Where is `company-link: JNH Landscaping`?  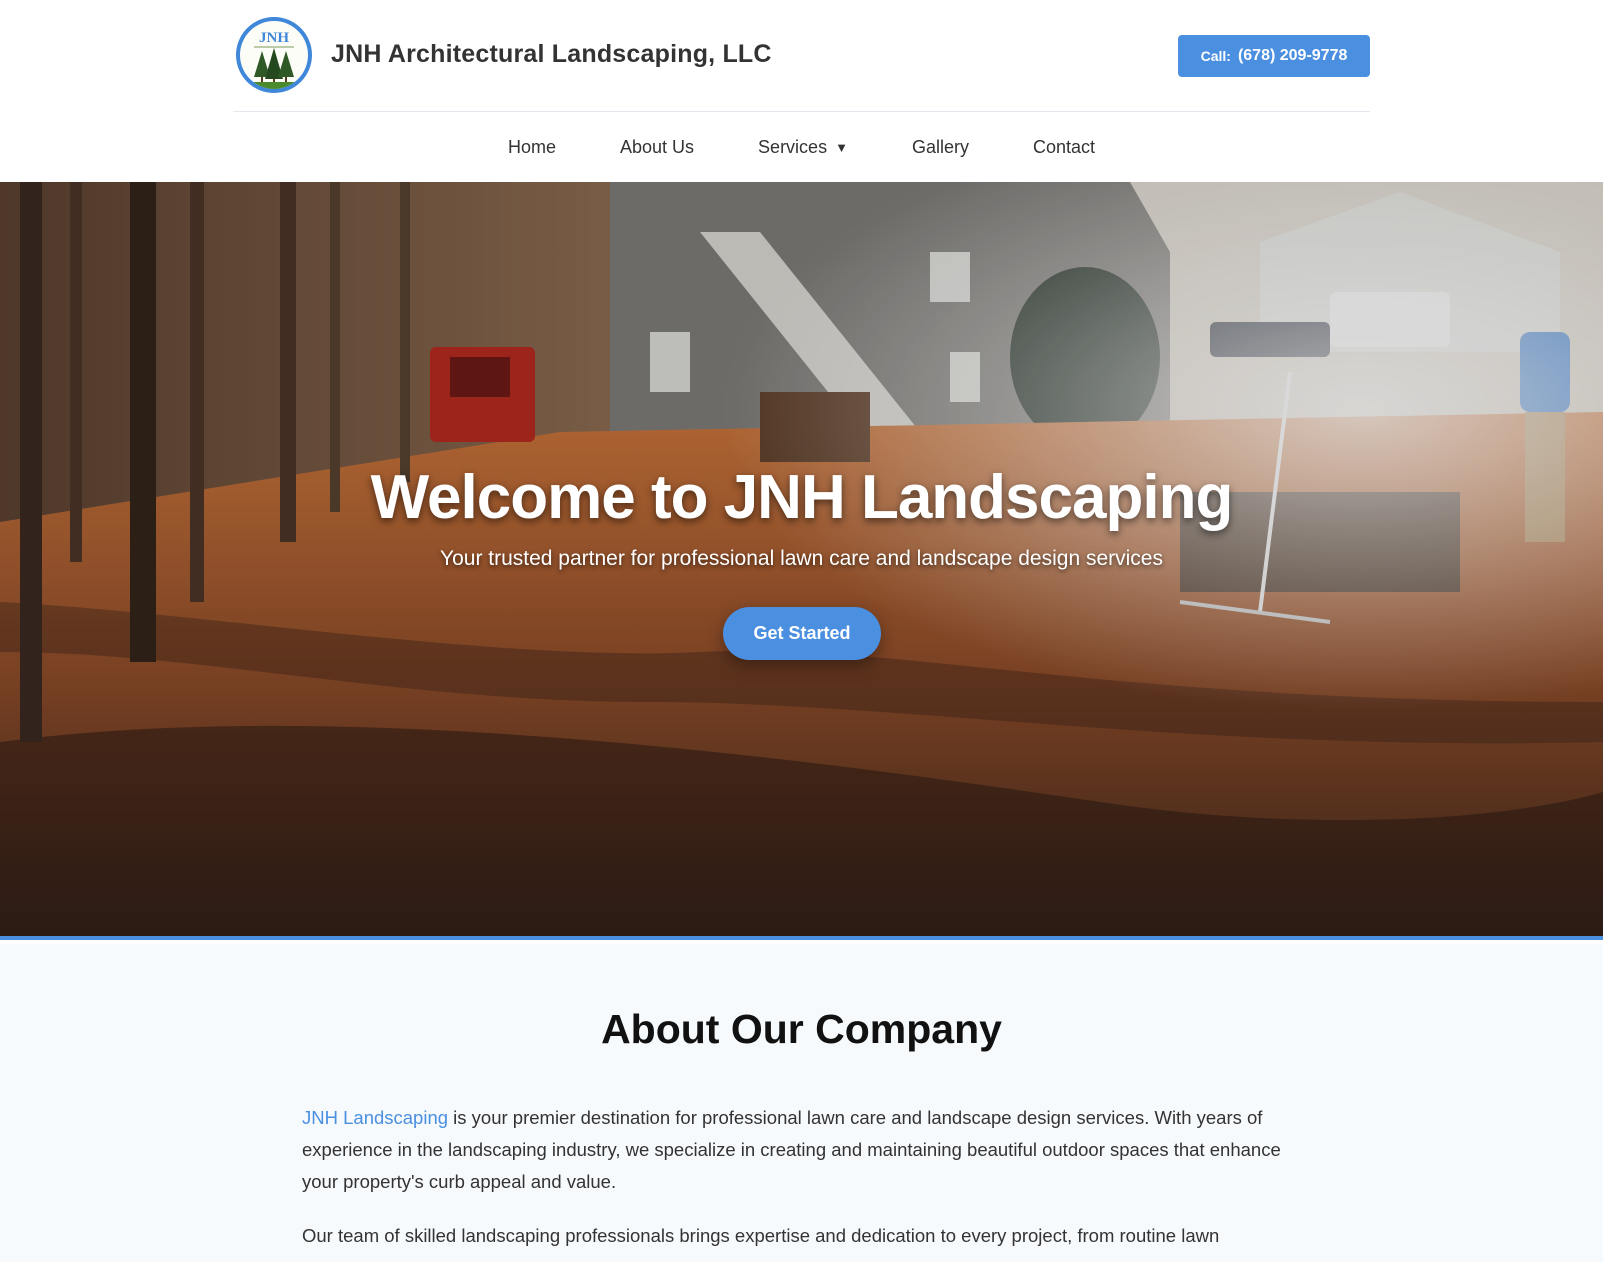
company-link: JNH Landscaping is located at coordinates (375, 1117).